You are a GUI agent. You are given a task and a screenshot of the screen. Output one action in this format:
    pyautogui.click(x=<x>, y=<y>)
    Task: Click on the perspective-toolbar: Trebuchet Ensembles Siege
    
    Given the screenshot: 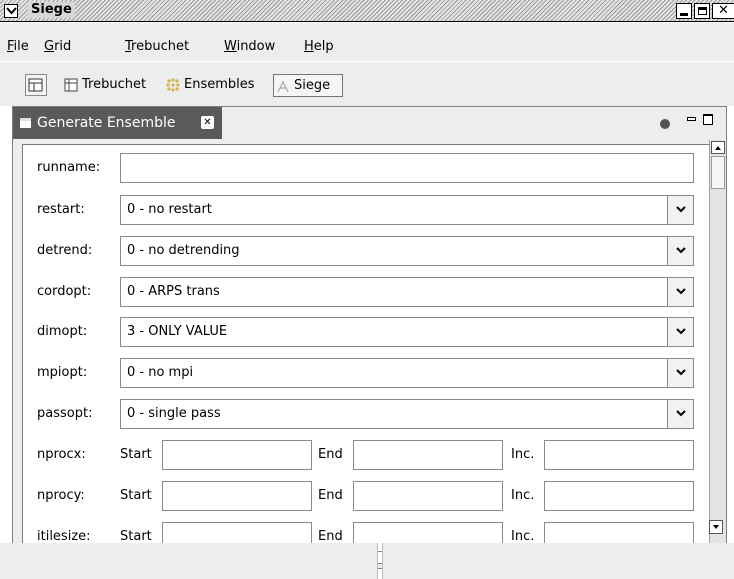 What is the action you would take?
    pyautogui.click(x=367, y=83)
    